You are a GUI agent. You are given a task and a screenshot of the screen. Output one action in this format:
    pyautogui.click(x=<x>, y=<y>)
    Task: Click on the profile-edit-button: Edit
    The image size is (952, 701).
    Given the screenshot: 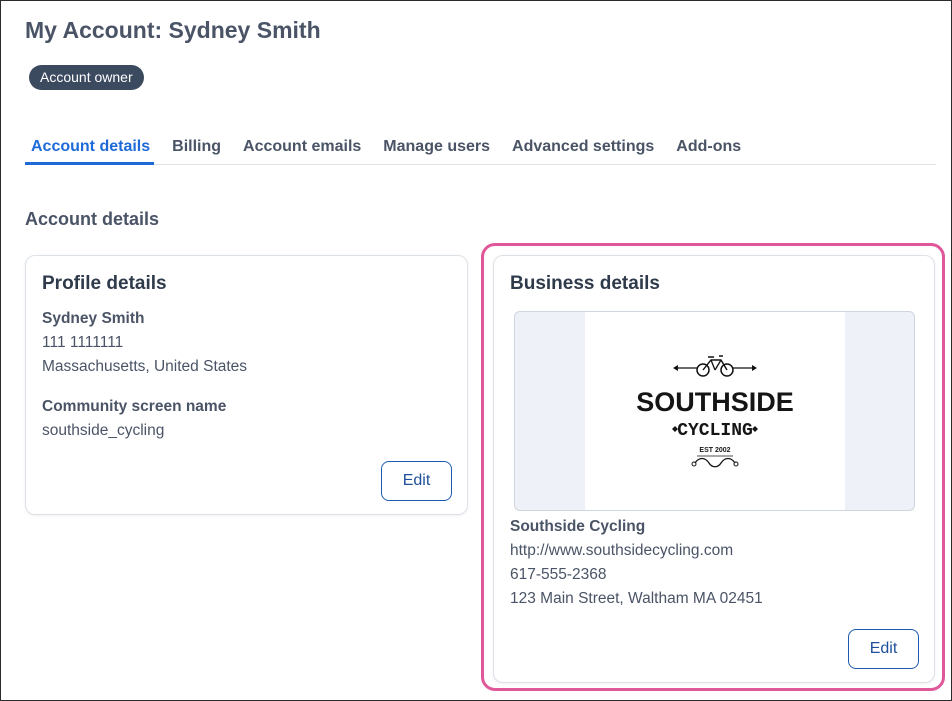 What is the action you would take?
    pyautogui.click(x=416, y=481)
    